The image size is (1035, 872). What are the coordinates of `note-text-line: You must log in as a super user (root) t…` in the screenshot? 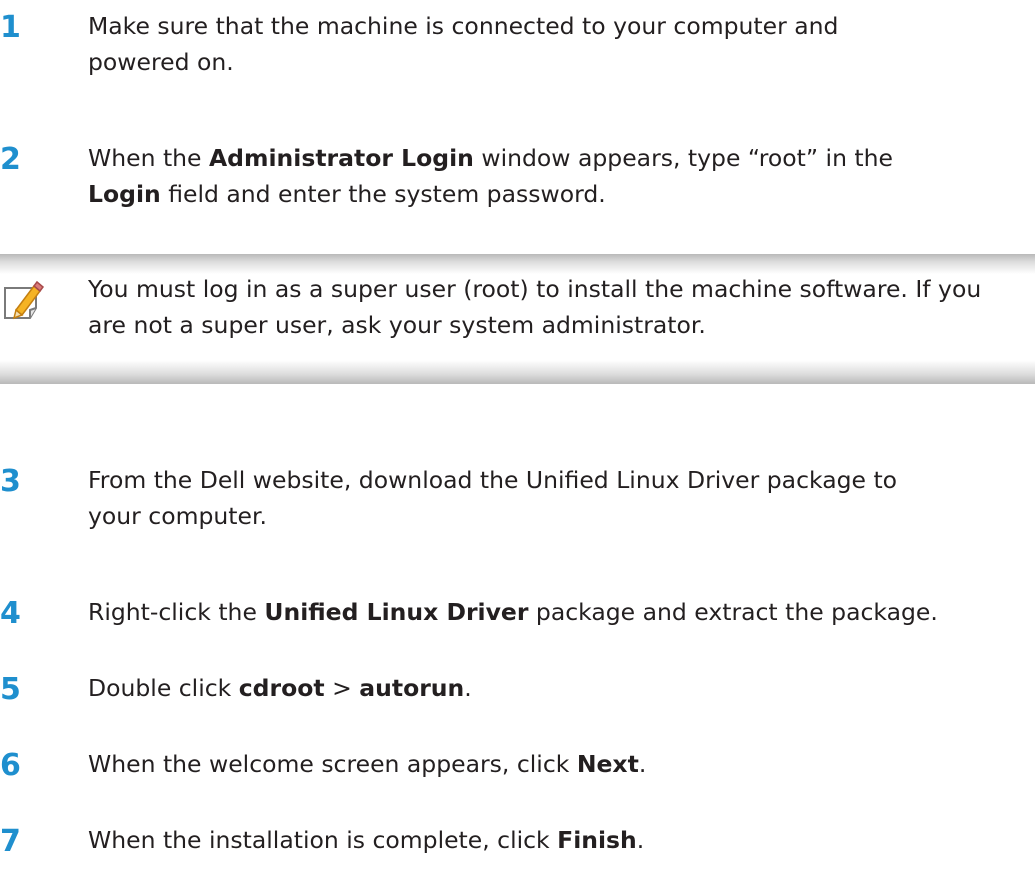 It's located at (535, 289).